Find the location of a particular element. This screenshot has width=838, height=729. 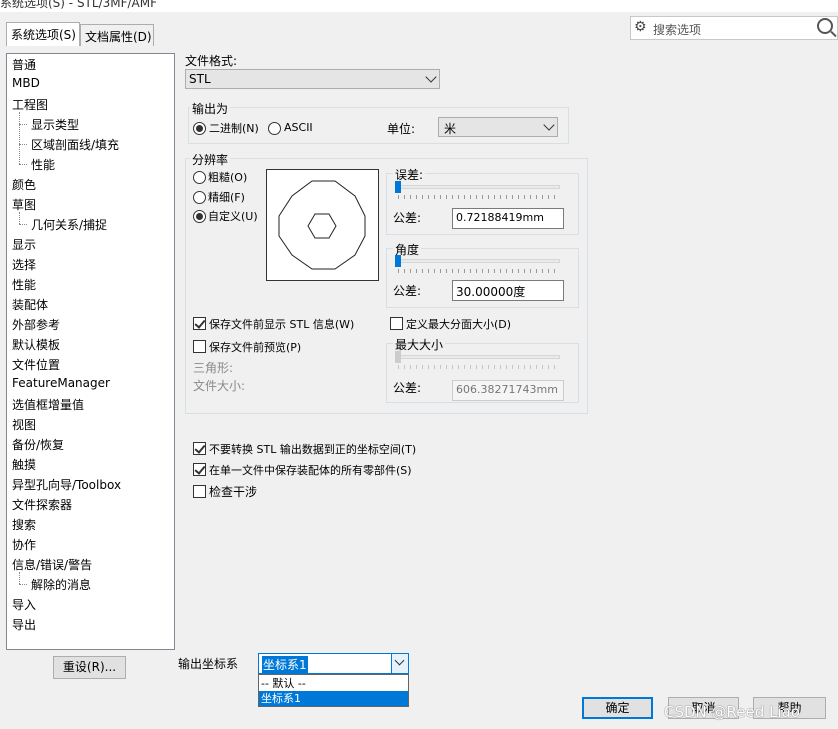

show-stl-info-label: 保存文件前显示 STL 信息(W) is located at coordinates (281, 324).